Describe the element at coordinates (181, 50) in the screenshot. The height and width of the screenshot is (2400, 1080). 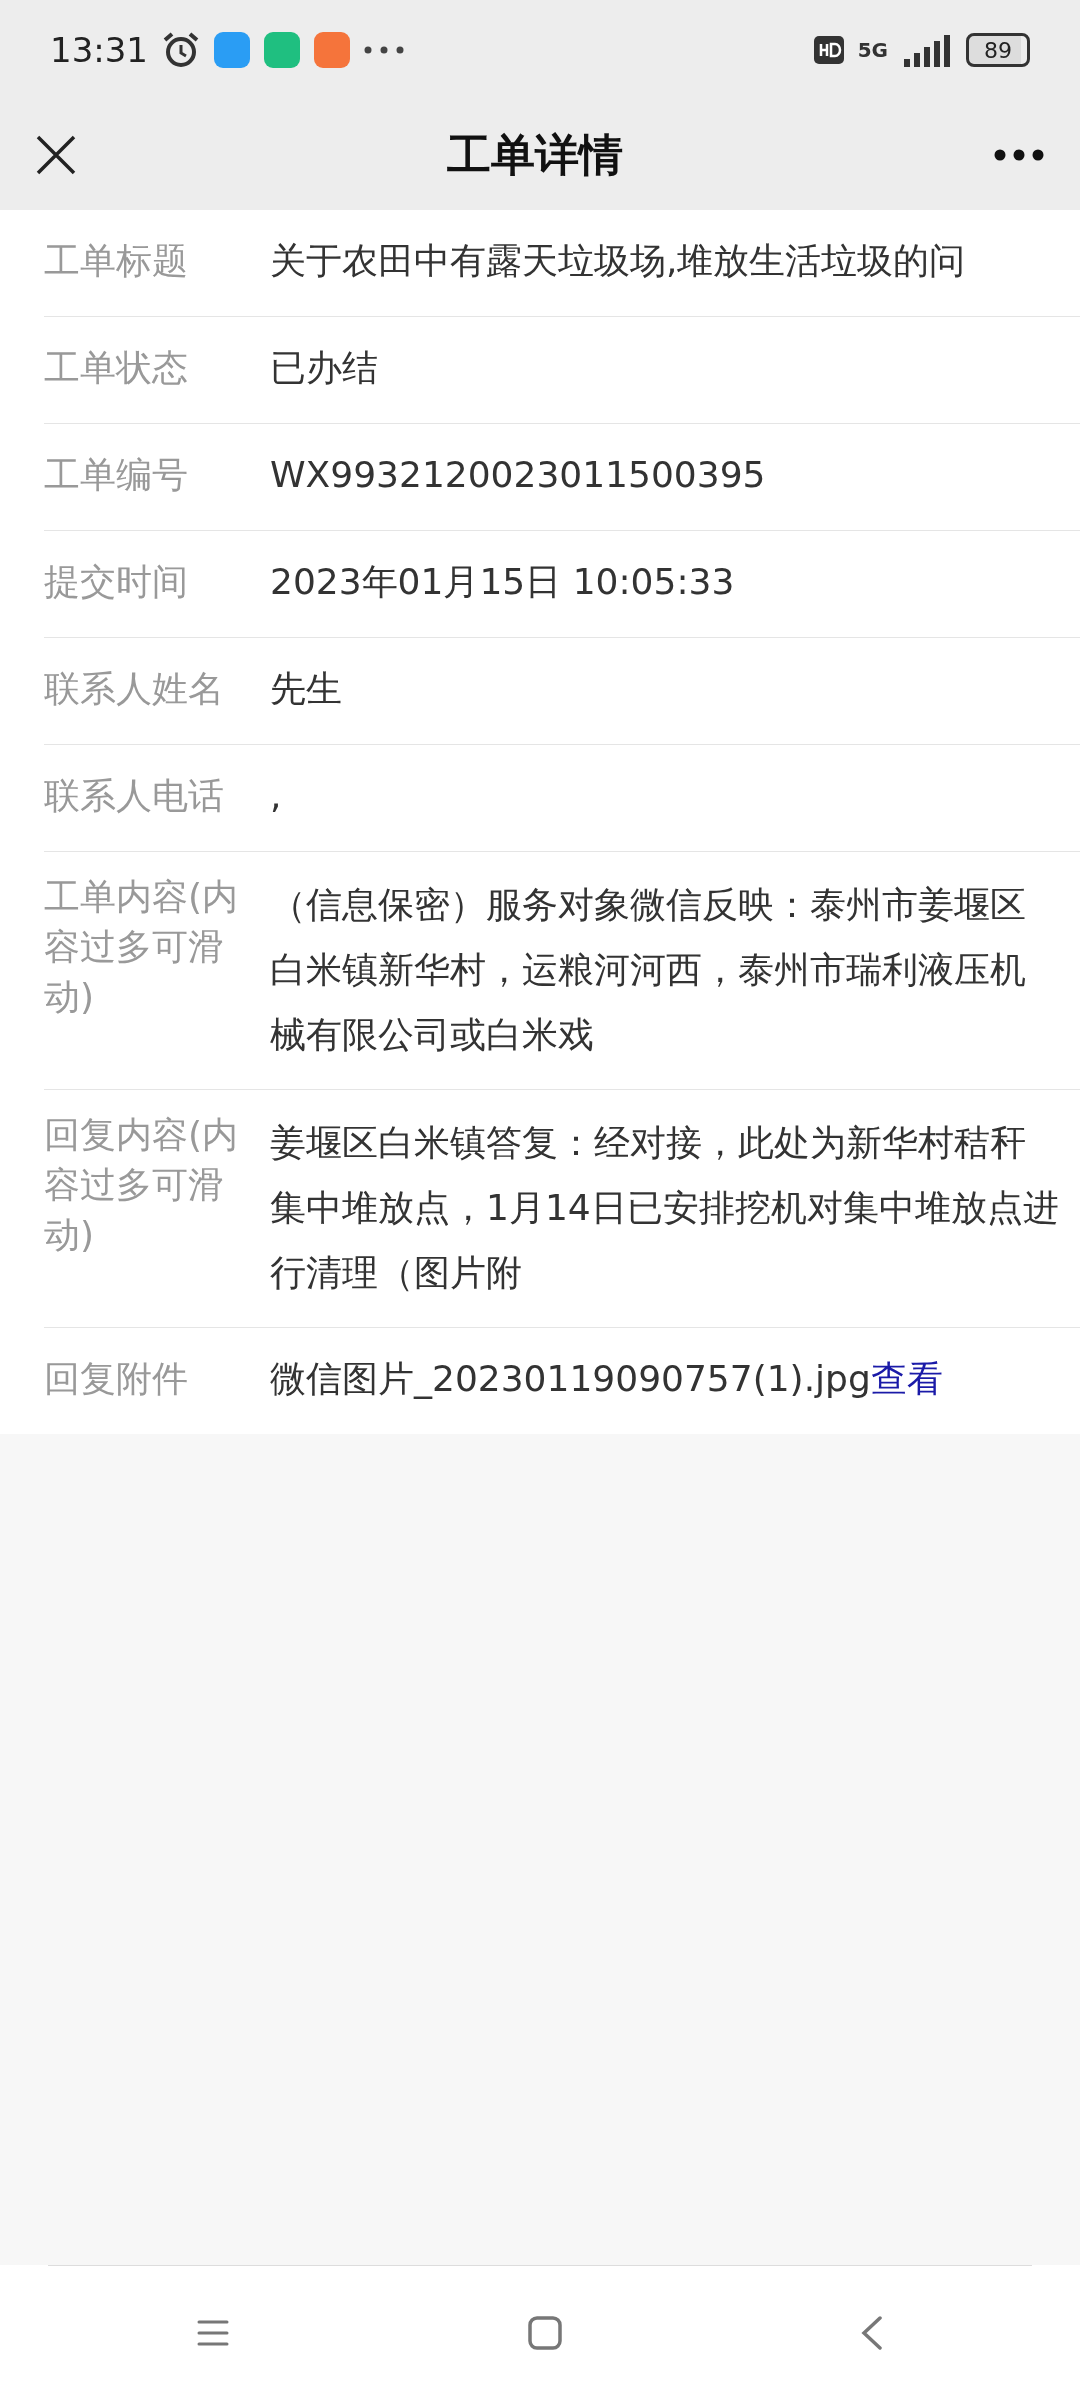
I see `alarm-icon` at that location.